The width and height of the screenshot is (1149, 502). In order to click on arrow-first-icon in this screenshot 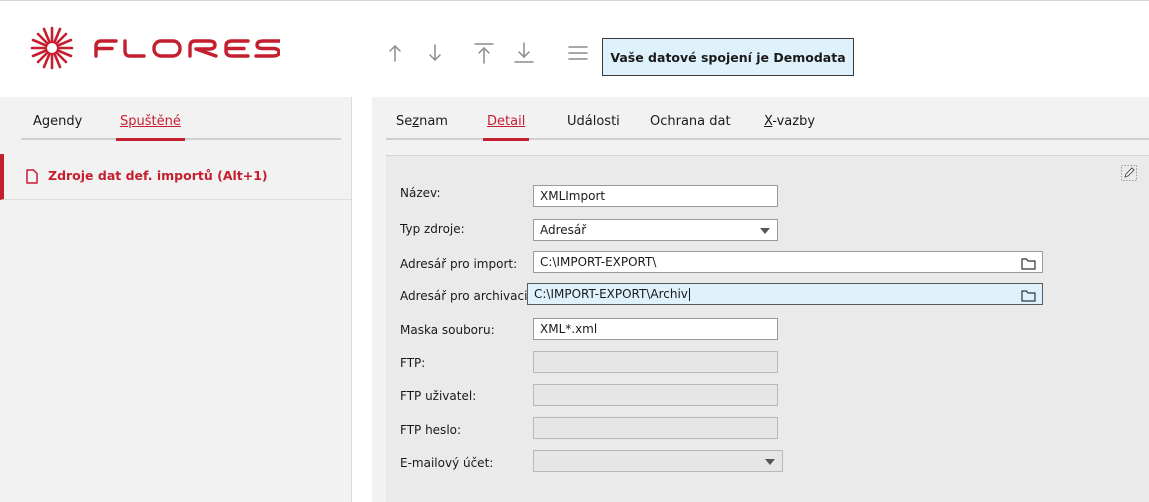, I will do `click(484, 53)`.